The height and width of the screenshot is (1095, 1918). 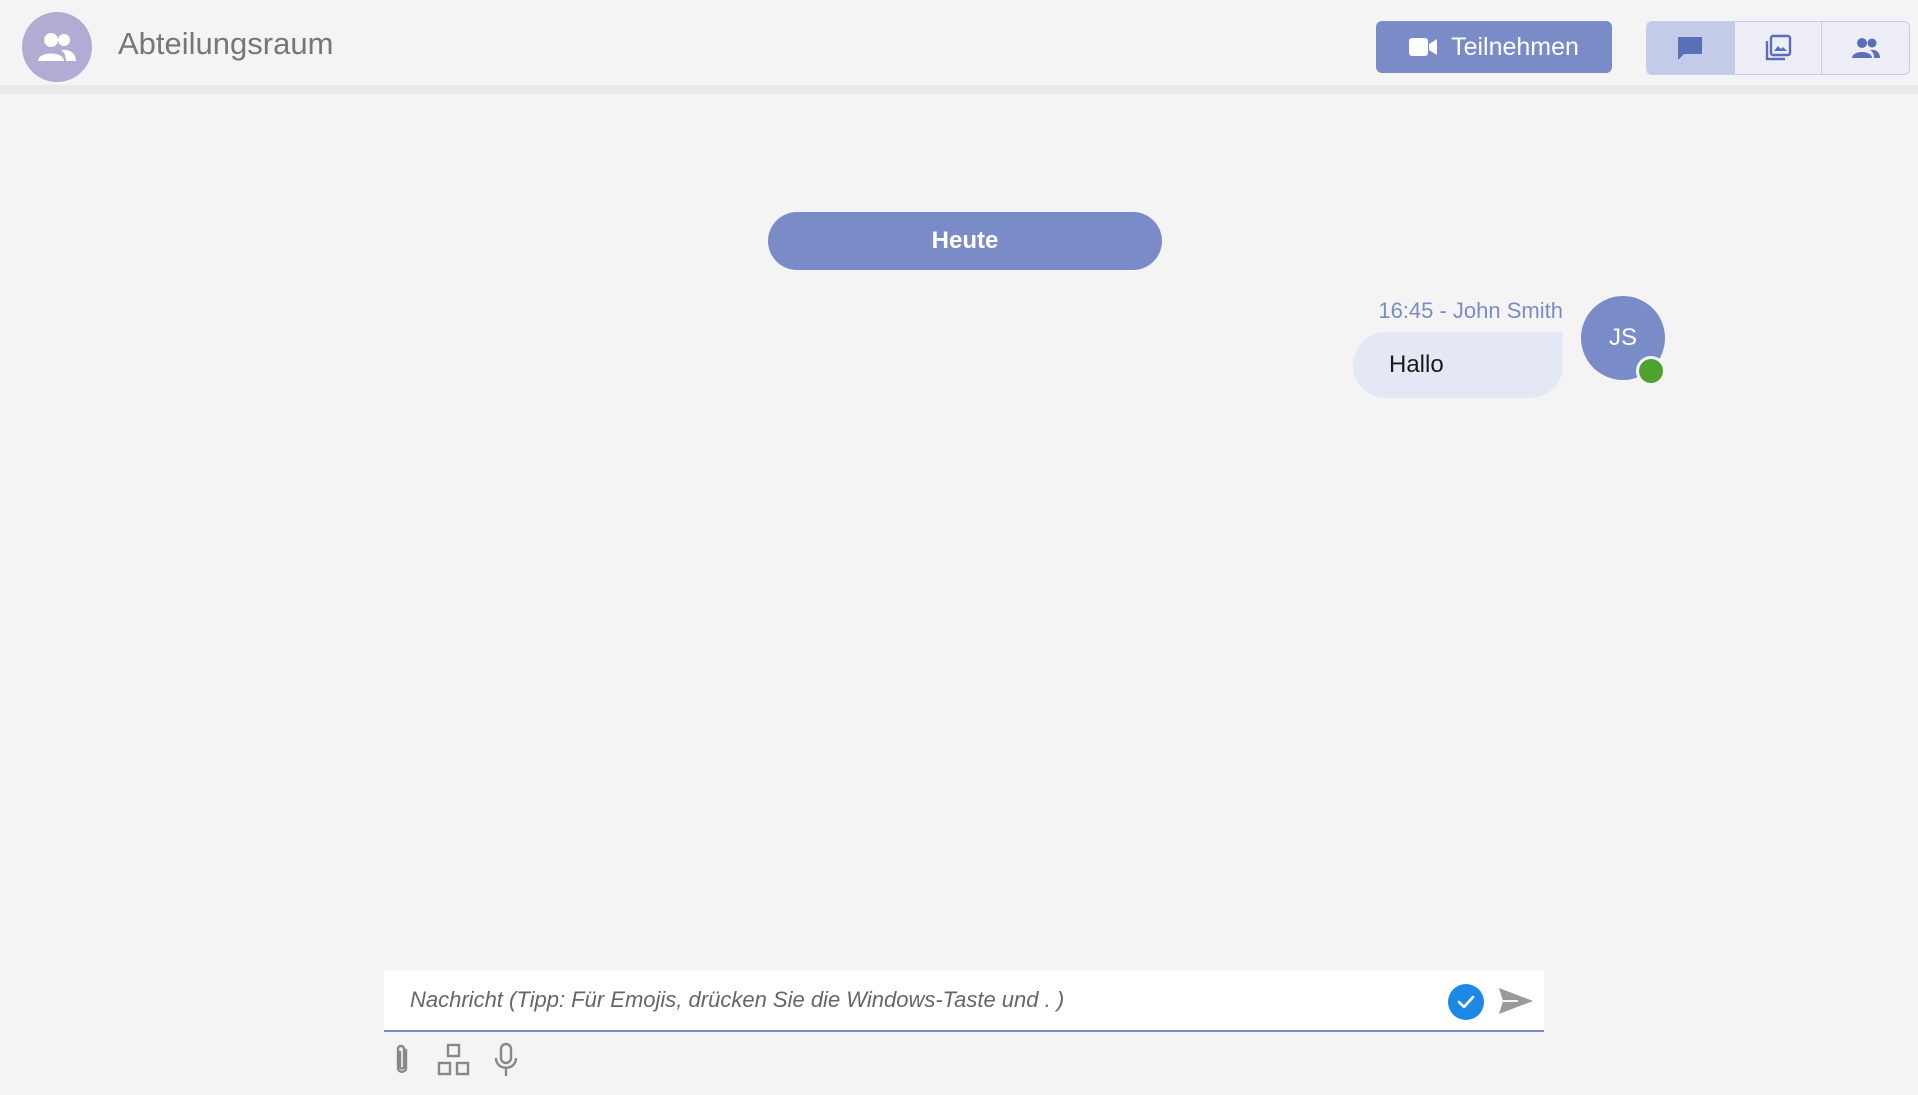 I want to click on apps-button, so click(x=454, y=1060).